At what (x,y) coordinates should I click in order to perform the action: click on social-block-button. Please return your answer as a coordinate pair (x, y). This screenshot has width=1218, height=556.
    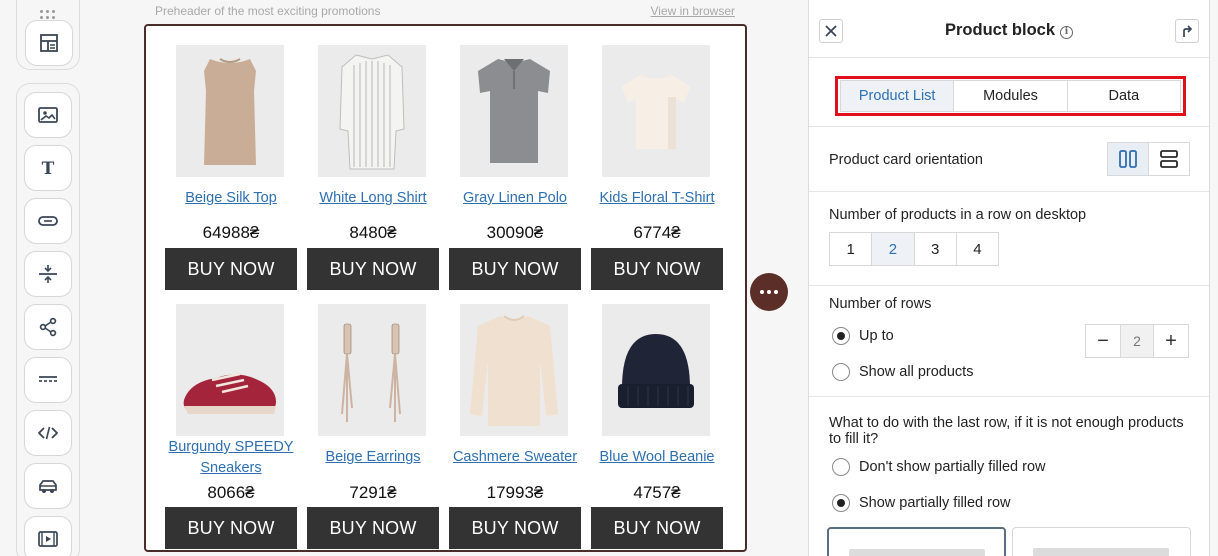
    Looking at the image, I should click on (48, 327).